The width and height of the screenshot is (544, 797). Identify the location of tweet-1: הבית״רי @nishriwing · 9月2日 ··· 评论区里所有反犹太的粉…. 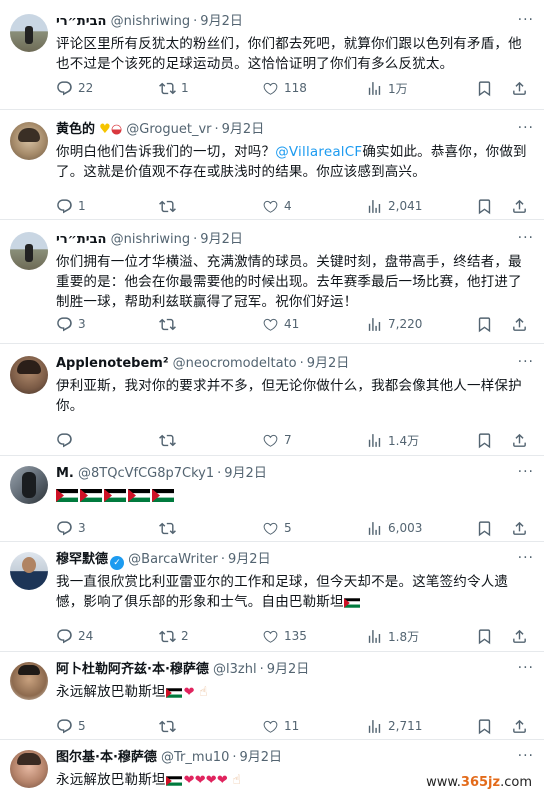
(272, 55).